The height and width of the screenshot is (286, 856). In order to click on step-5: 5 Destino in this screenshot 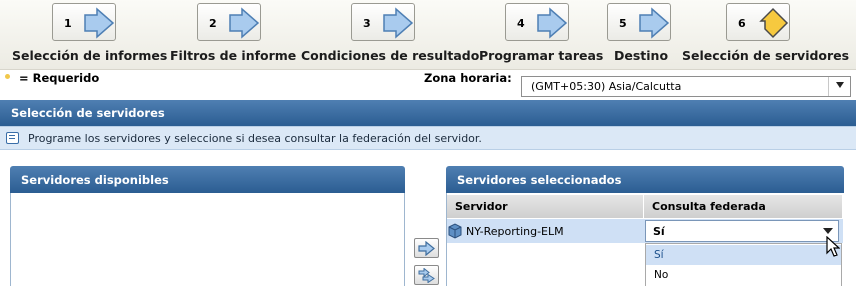, I will do `click(642, 35)`.